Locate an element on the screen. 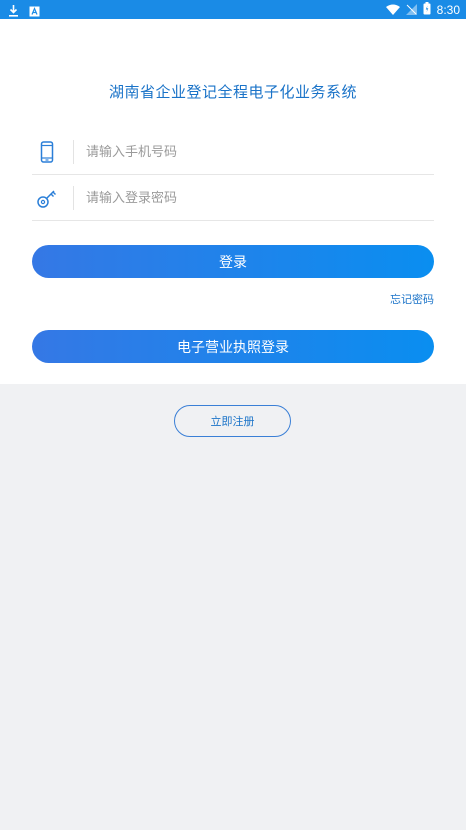 The image size is (466, 830). status-bar: 8:30 is located at coordinates (233, 9).